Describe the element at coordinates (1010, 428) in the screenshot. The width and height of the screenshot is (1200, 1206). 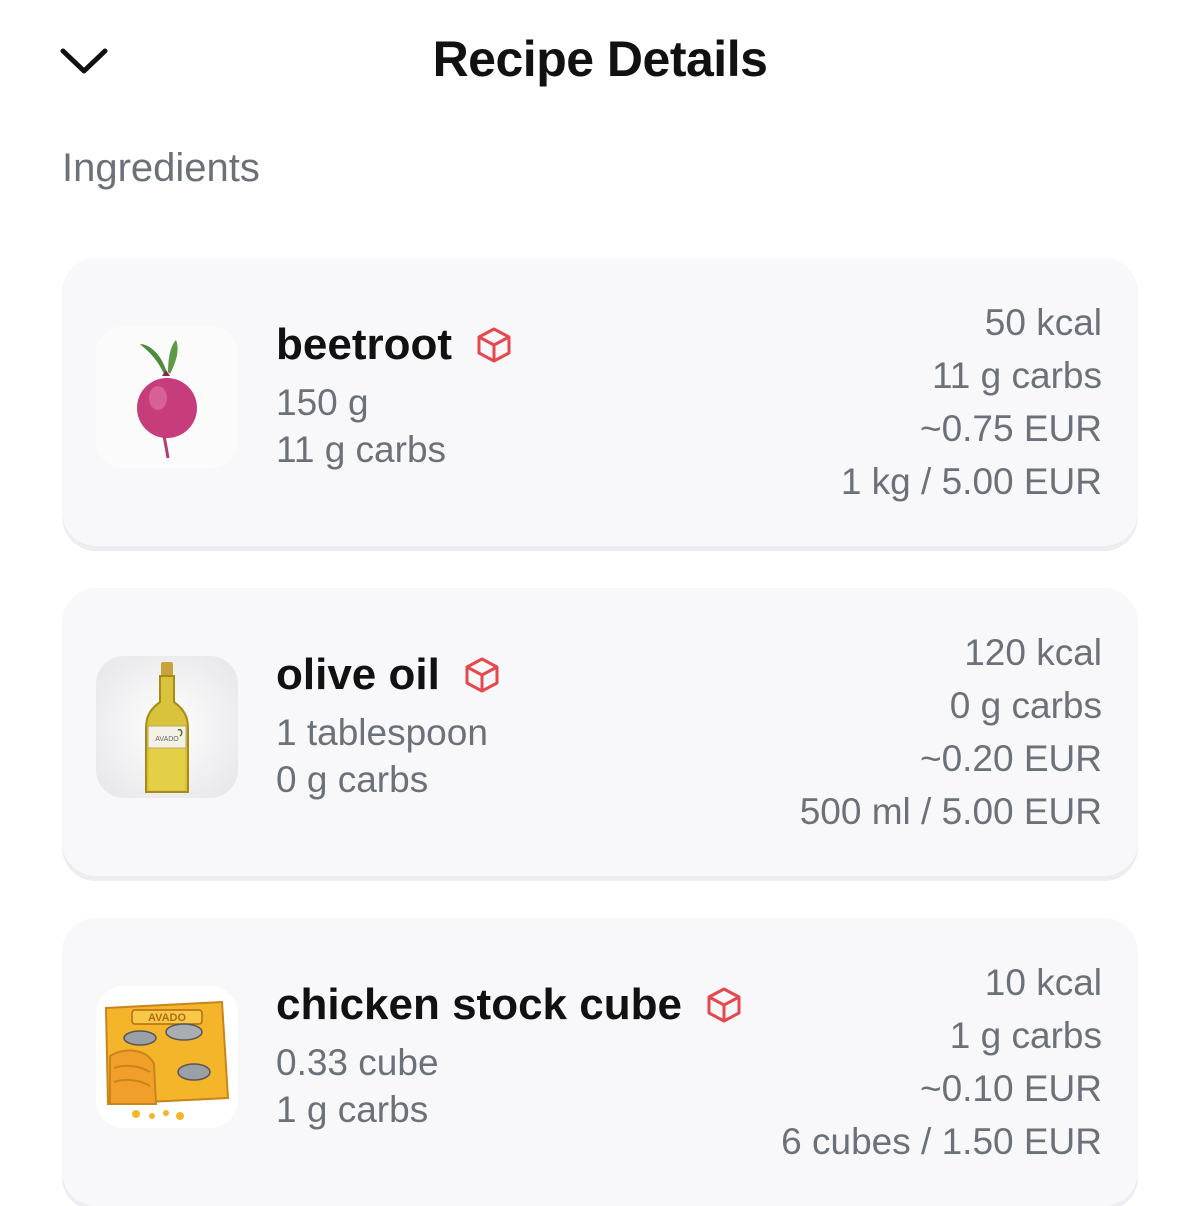
I see `cost-value: ~0.75 EUR` at that location.